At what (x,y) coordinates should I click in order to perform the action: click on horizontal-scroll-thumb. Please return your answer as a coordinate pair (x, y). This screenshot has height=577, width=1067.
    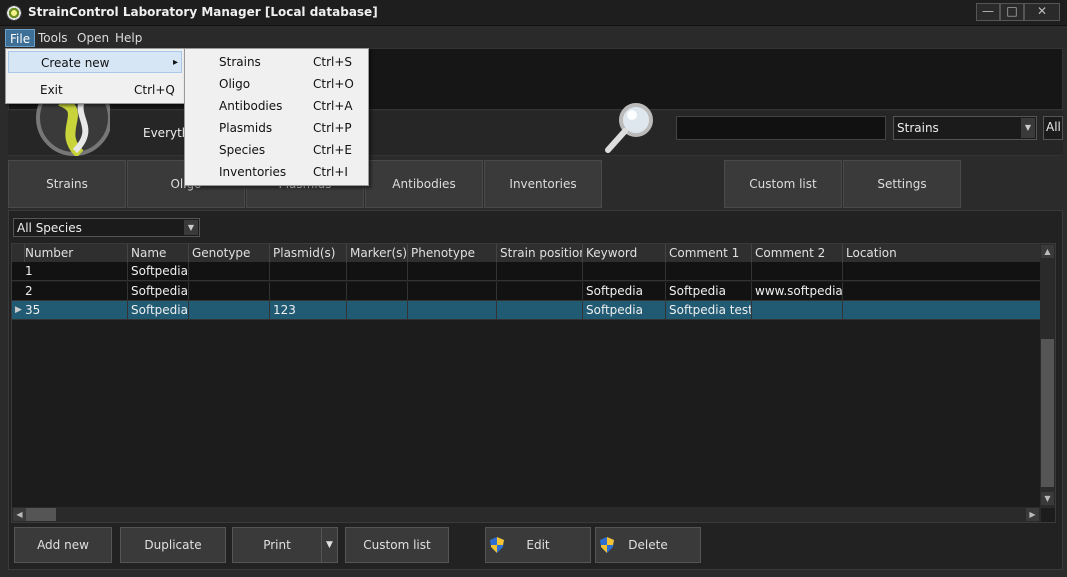
    Looking at the image, I should click on (41, 514).